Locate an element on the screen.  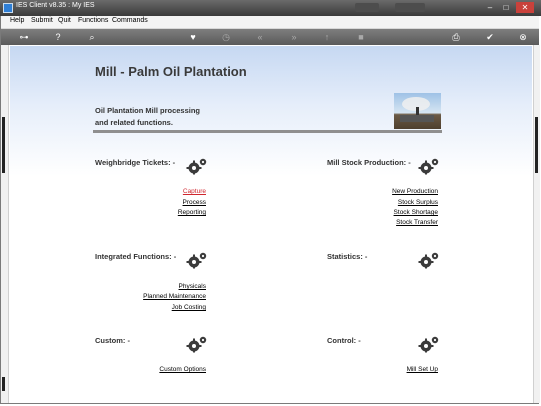
menu-submit: Submit is located at coordinates (42, 20).